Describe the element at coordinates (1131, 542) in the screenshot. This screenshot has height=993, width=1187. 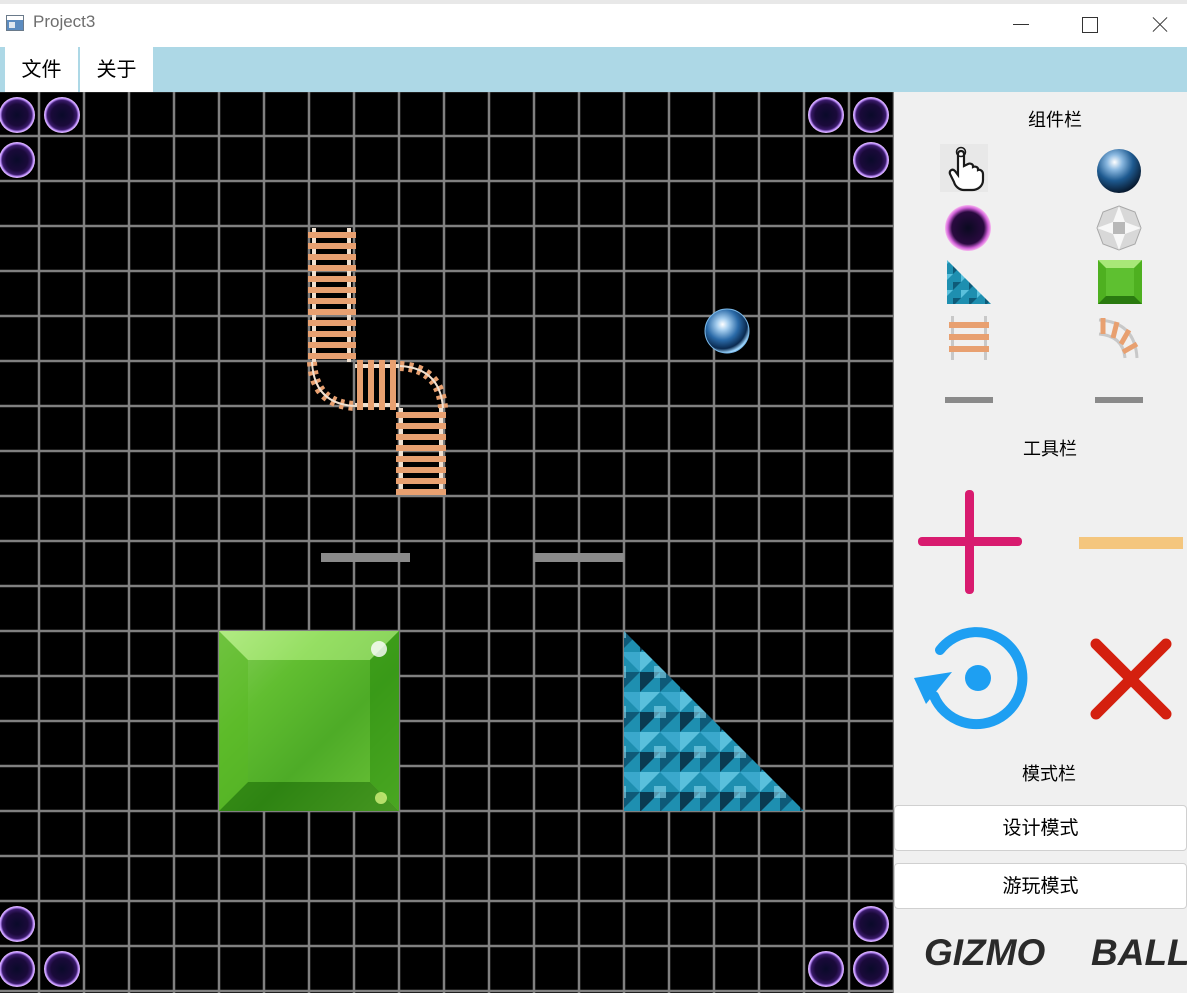
I see `zoom-out-icon` at that location.